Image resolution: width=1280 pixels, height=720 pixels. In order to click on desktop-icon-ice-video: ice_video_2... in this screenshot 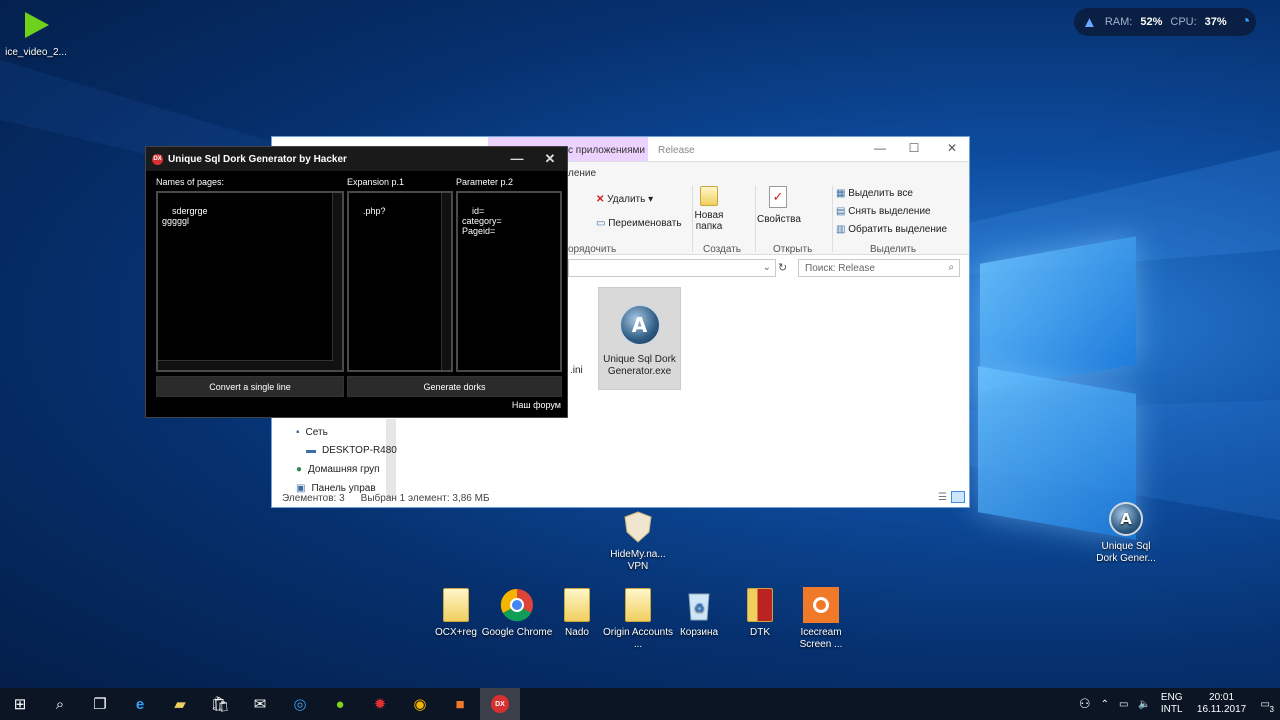, I will do `click(36, 32)`.